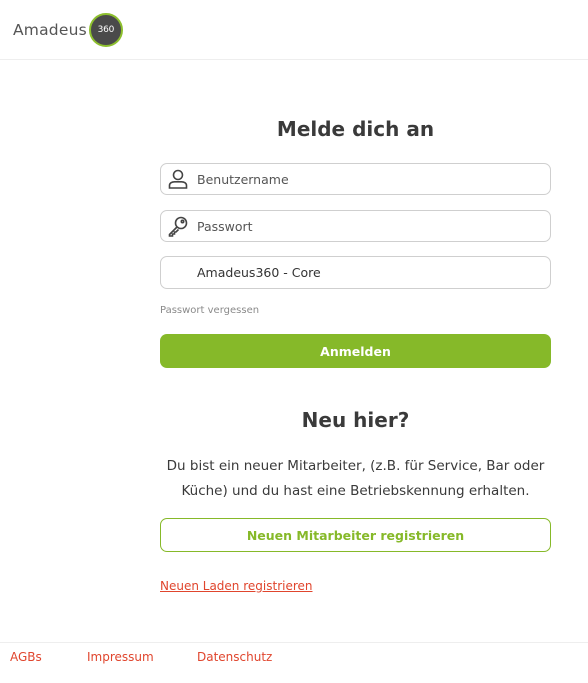  Describe the element at coordinates (234, 657) in the screenshot. I see `footer-link-datenschutz: Datenschutz` at that location.